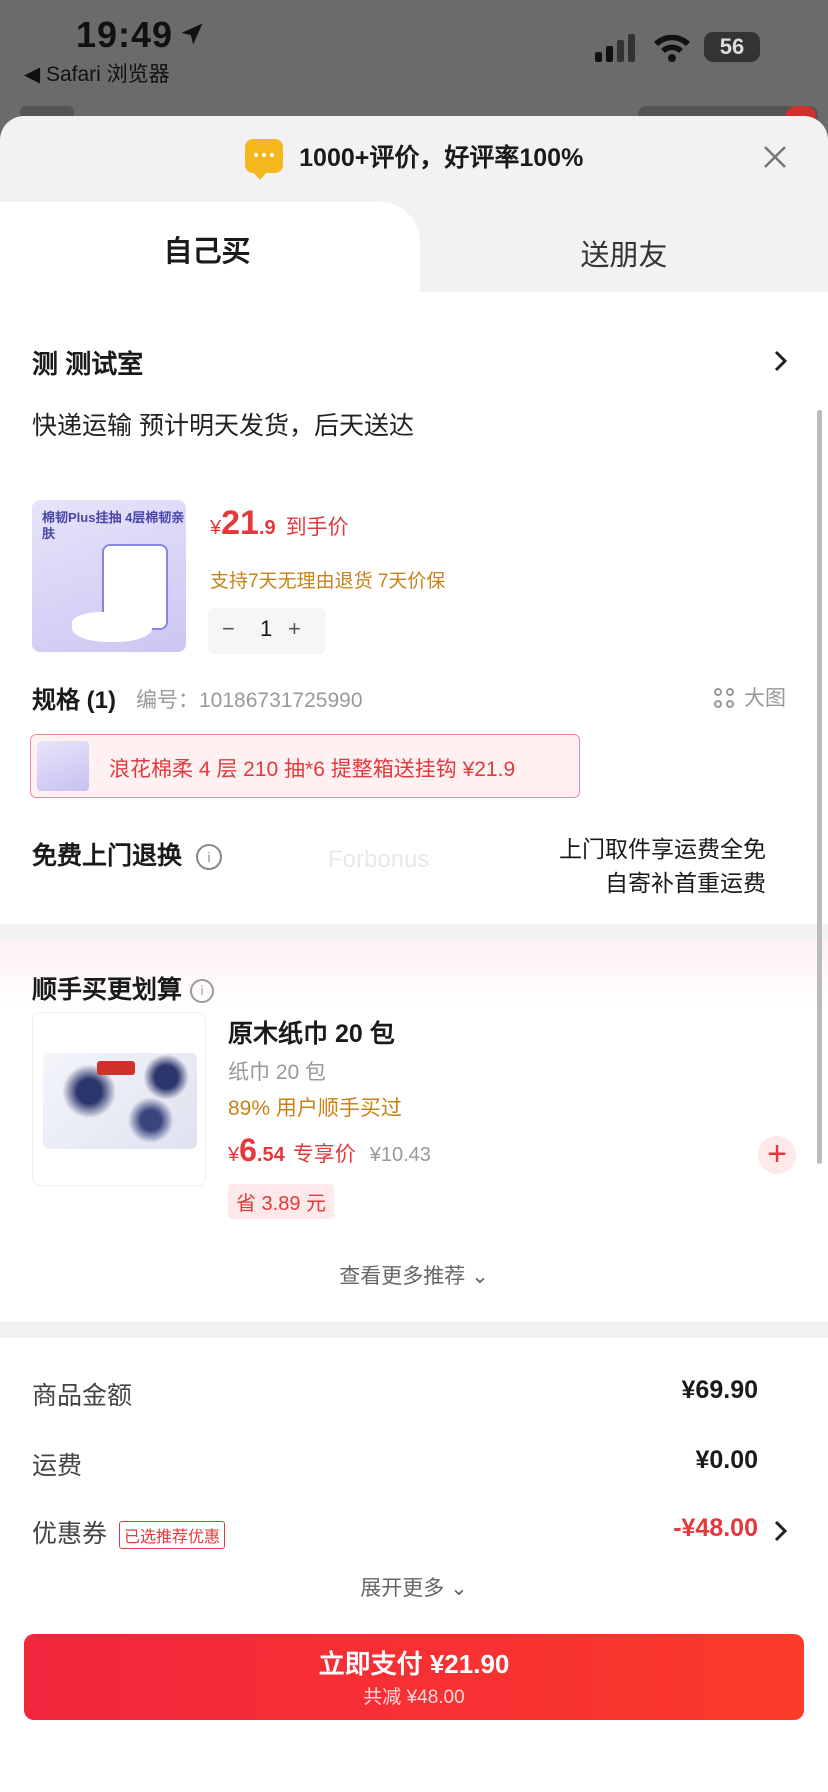 The height and width of the screenshot is (1792, 828). I want to click on return-self-ship-note: 自寄补首重运费, so click(685, 883).